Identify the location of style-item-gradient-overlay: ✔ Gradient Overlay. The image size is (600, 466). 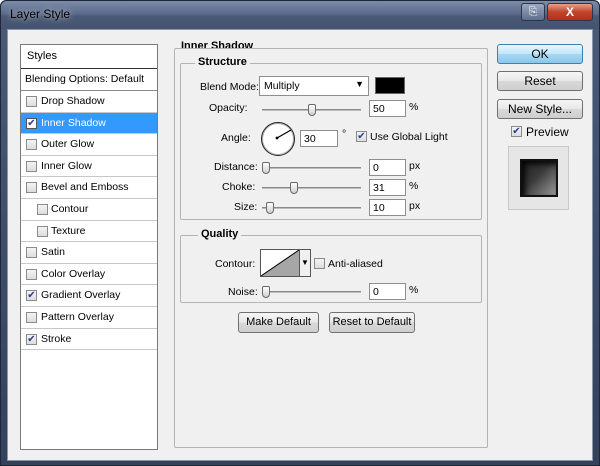
(89, 296).